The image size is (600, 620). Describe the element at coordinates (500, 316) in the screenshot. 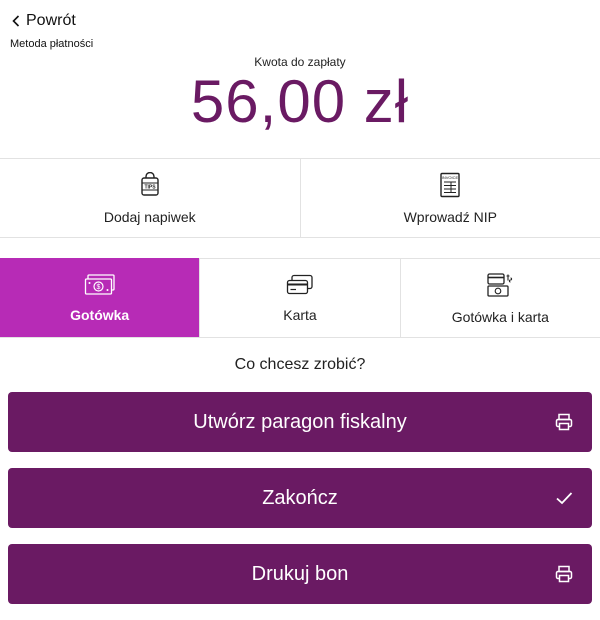

I see `method-cash-and-card-label: Gotówka i karta` at that location.